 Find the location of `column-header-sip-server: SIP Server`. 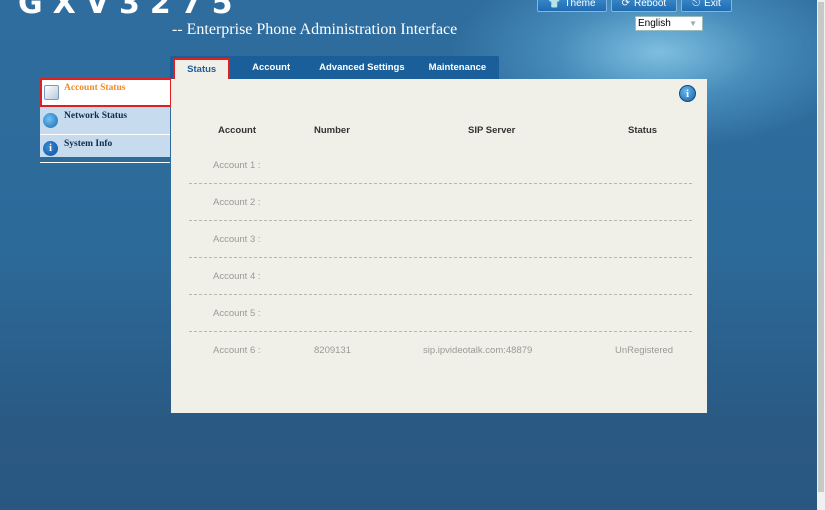

column-header-sip-server: SIP Server is located at coordinates (492, 130).